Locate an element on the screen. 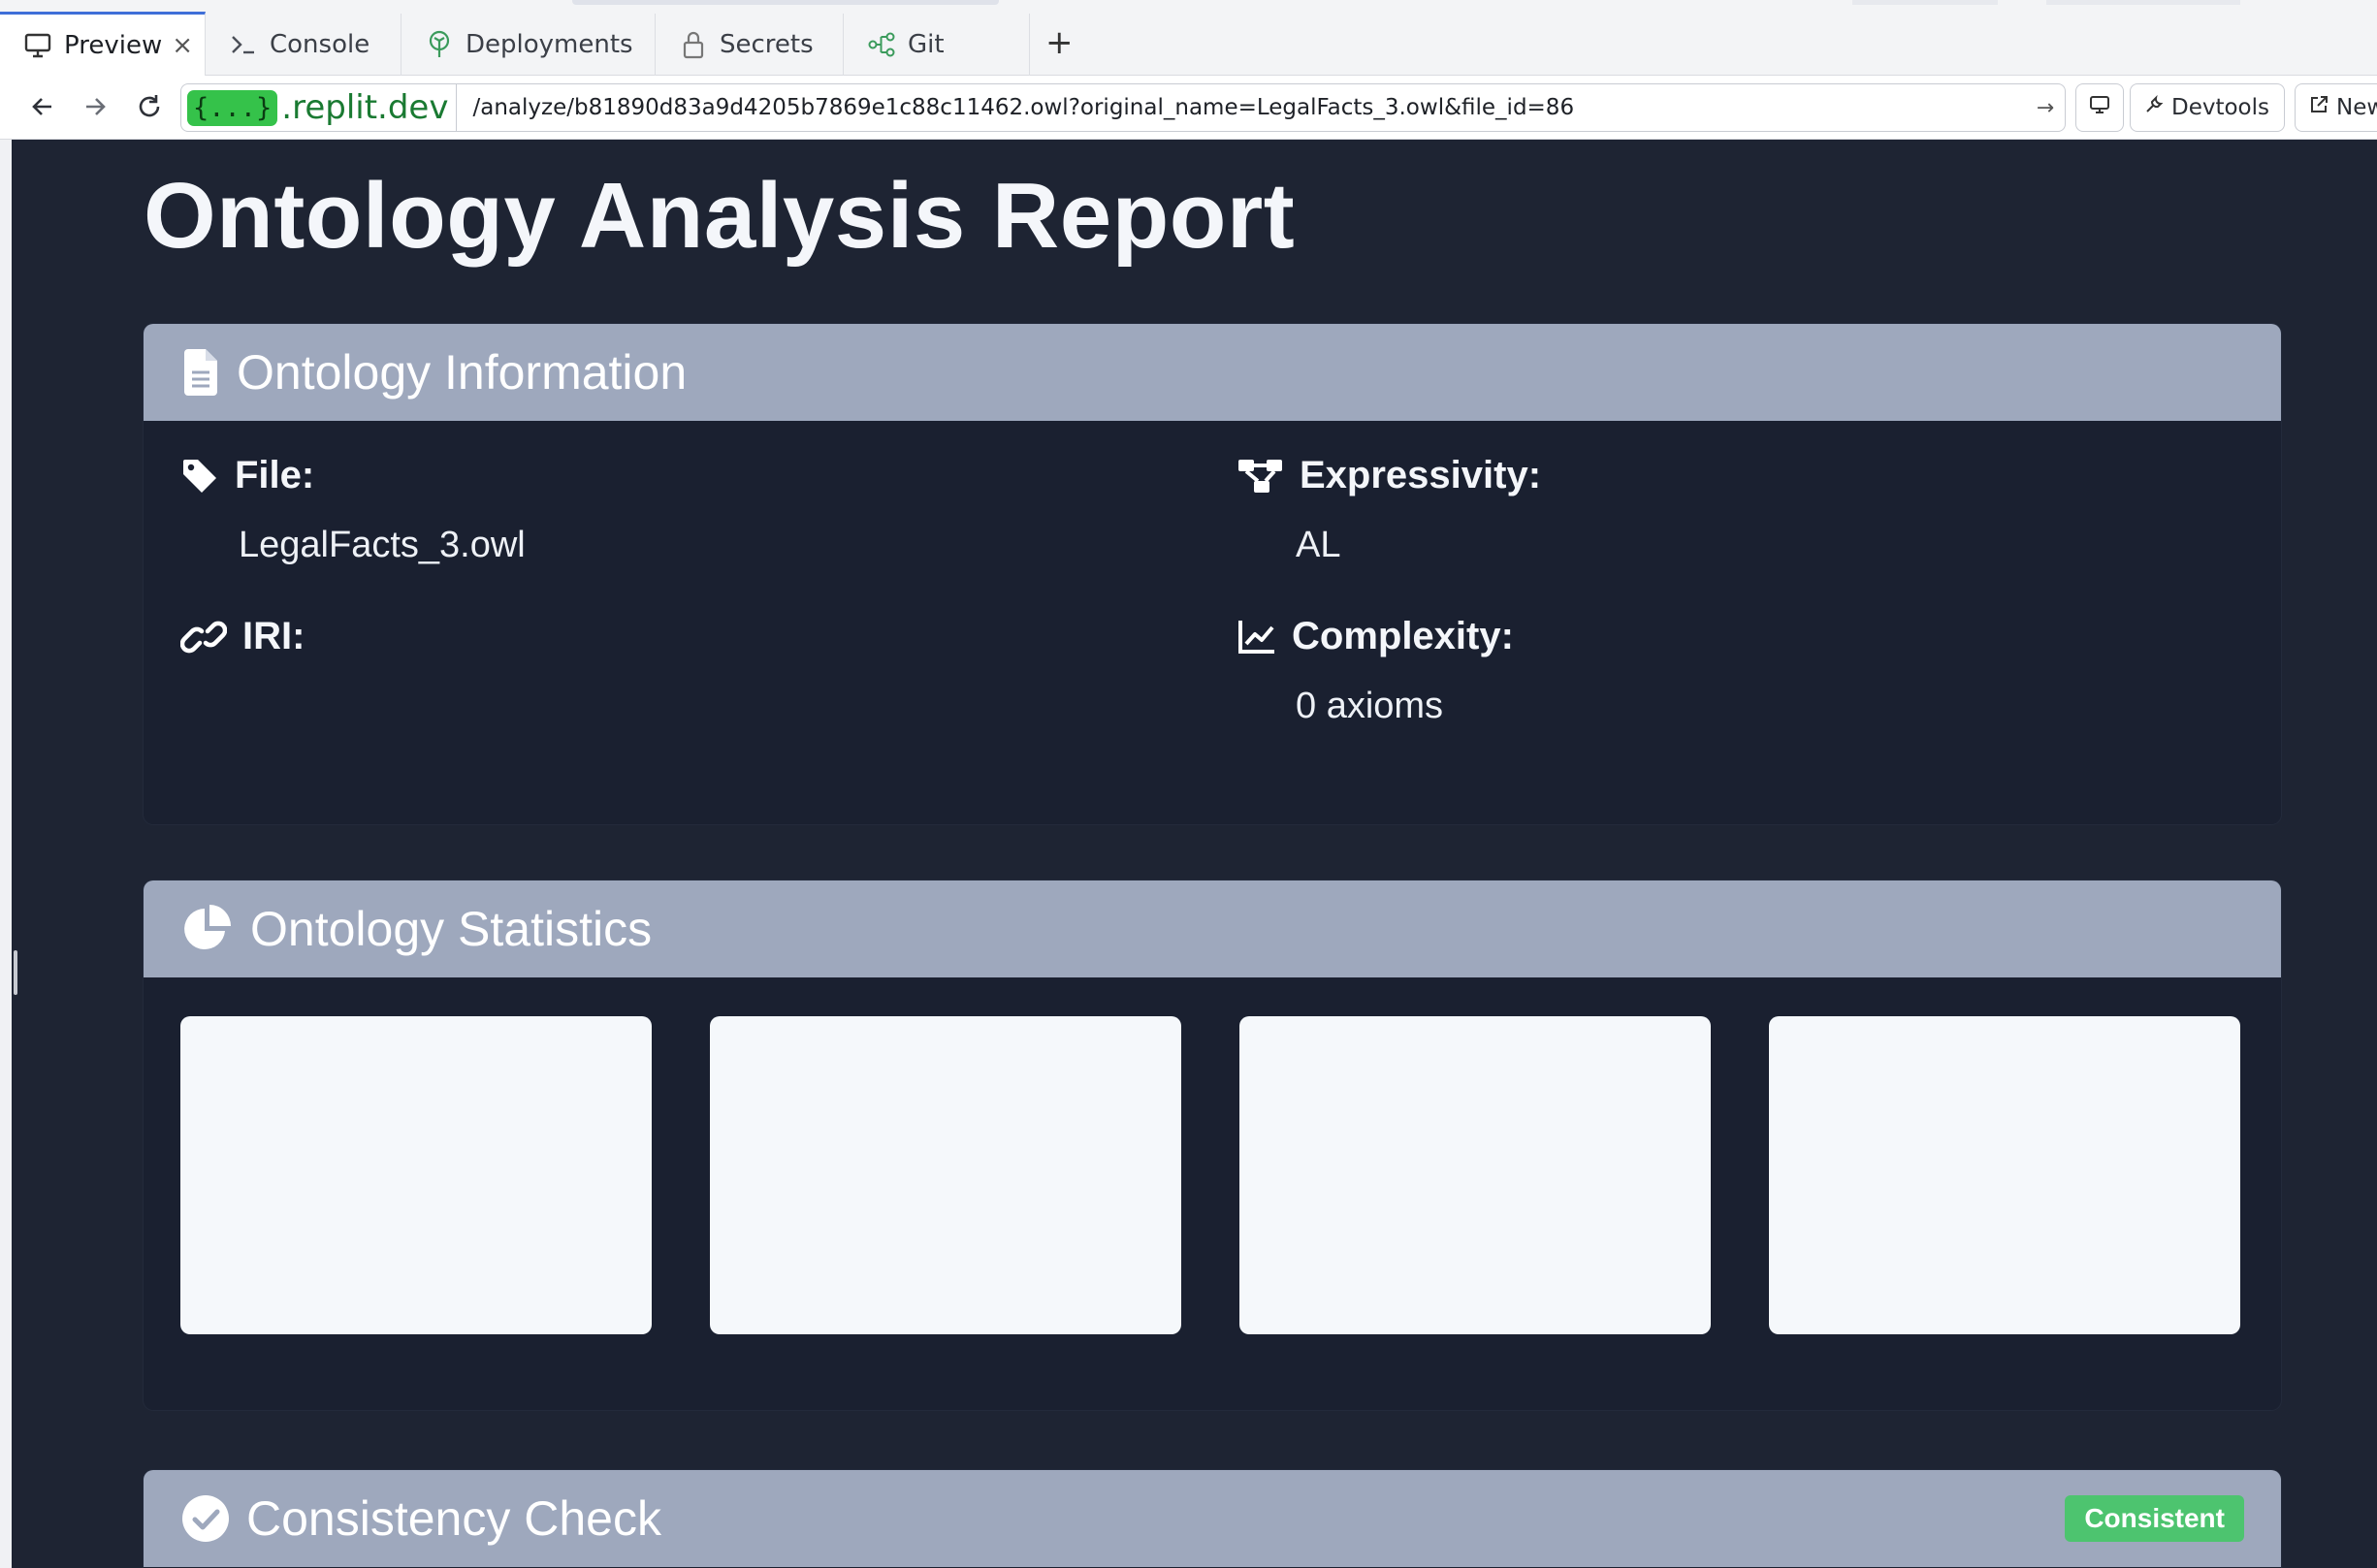  device-toggle-button is located at coordinates (2099, 107).